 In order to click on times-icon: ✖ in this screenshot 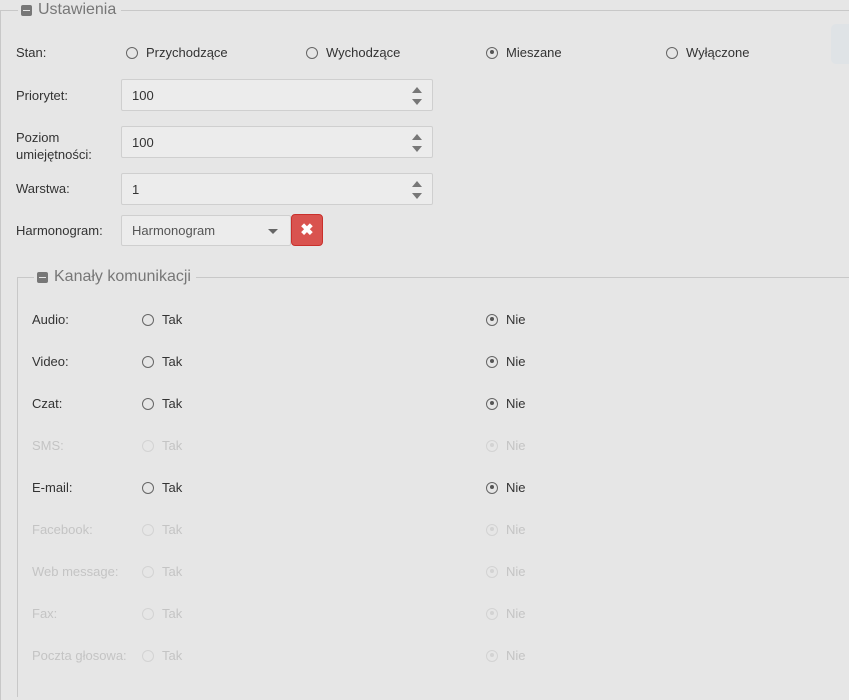, I will do `click(307, 230)`.